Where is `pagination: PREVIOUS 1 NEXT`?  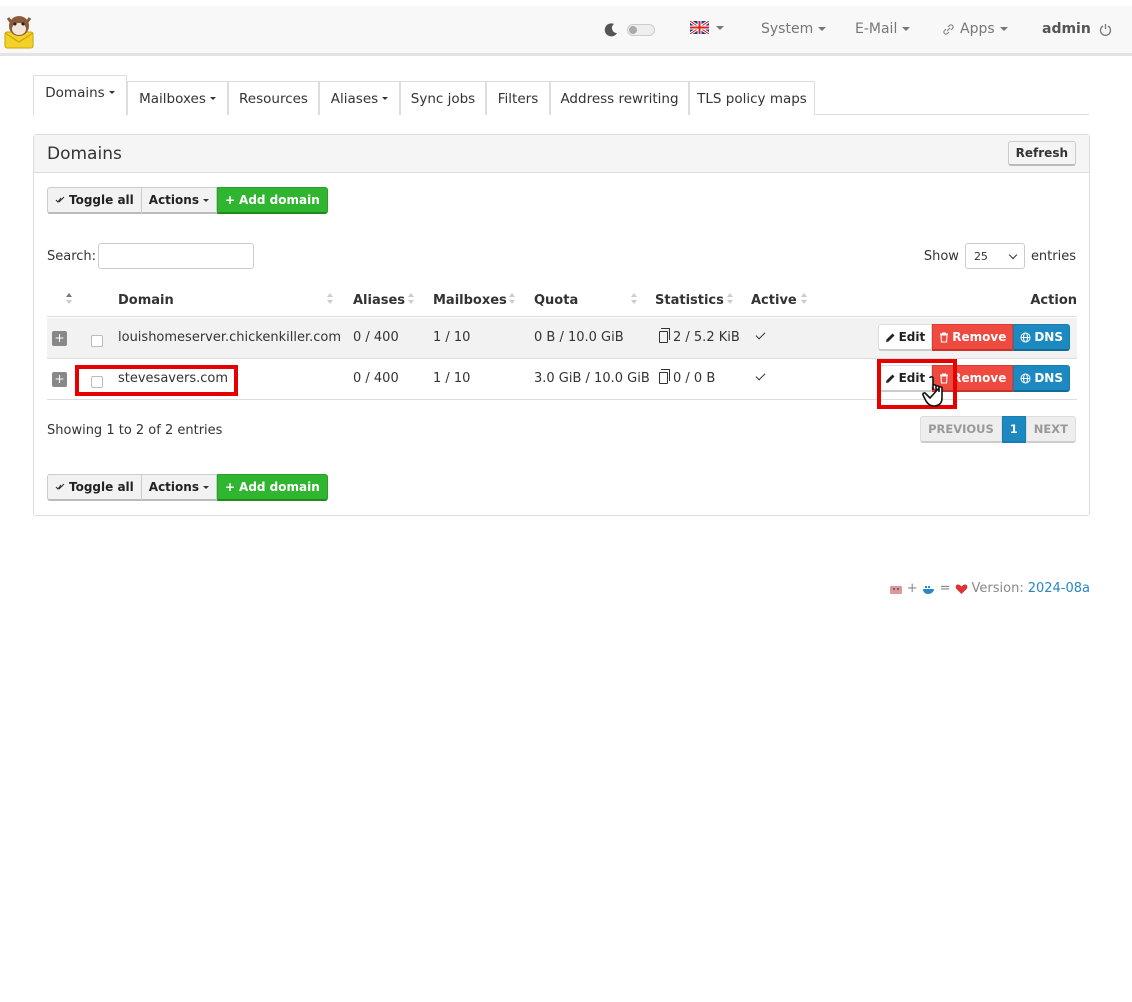 pagination: PREVIOUS 1 NEXT is located at coordinates (998, 429).